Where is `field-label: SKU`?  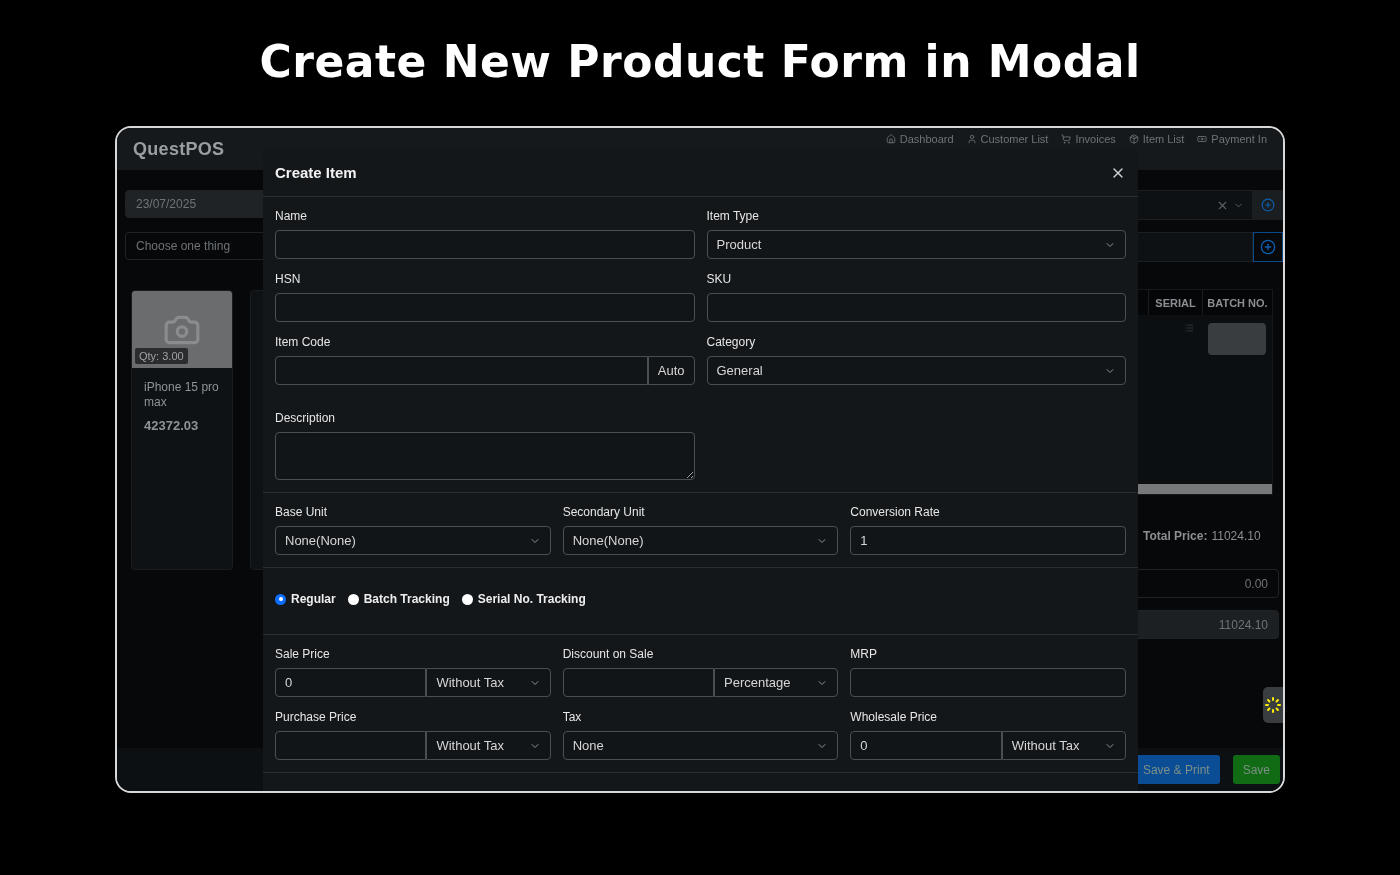 field-label: SKU is located at coordinates (719, 279).